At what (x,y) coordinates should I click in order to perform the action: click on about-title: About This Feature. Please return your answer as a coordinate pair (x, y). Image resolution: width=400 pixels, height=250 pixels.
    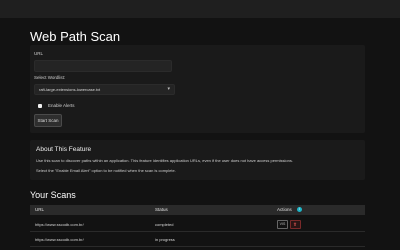
    Looking at the image, I should click on (64, 149).